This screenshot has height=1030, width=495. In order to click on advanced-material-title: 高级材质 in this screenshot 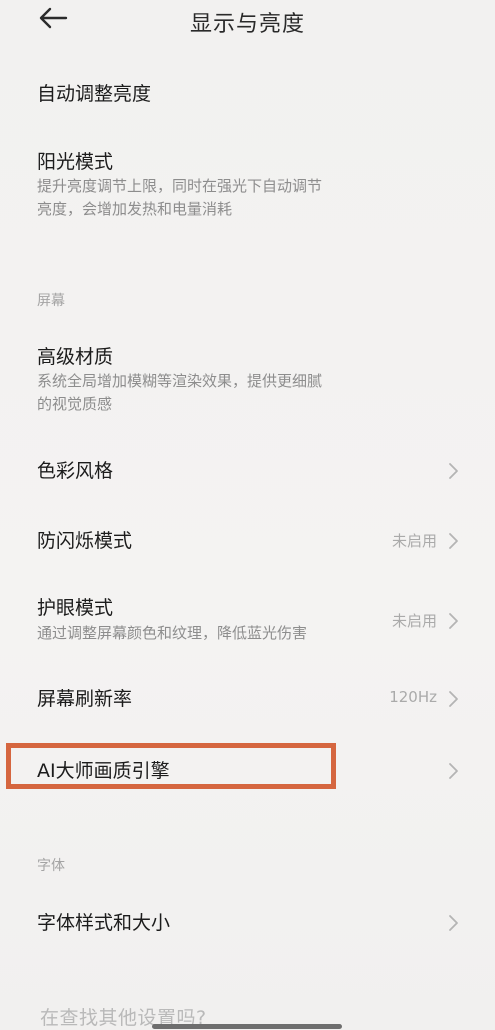, I will do `click(75, 357)`.